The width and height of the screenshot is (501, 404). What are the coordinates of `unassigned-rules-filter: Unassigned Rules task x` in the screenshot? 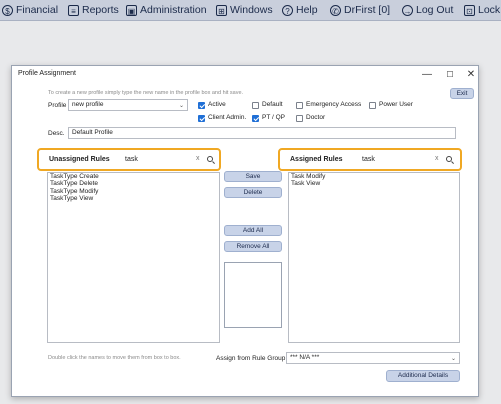 It's located at (129, 159).